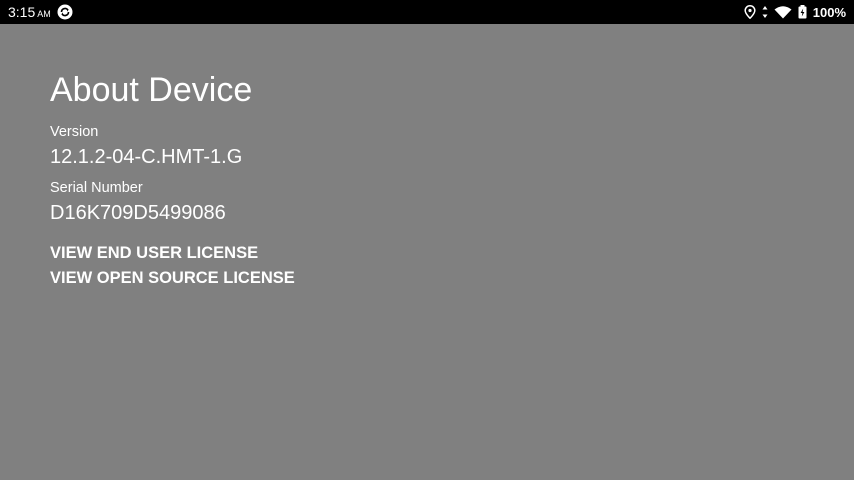  I want to click on battery-icon, so click(802, 12).